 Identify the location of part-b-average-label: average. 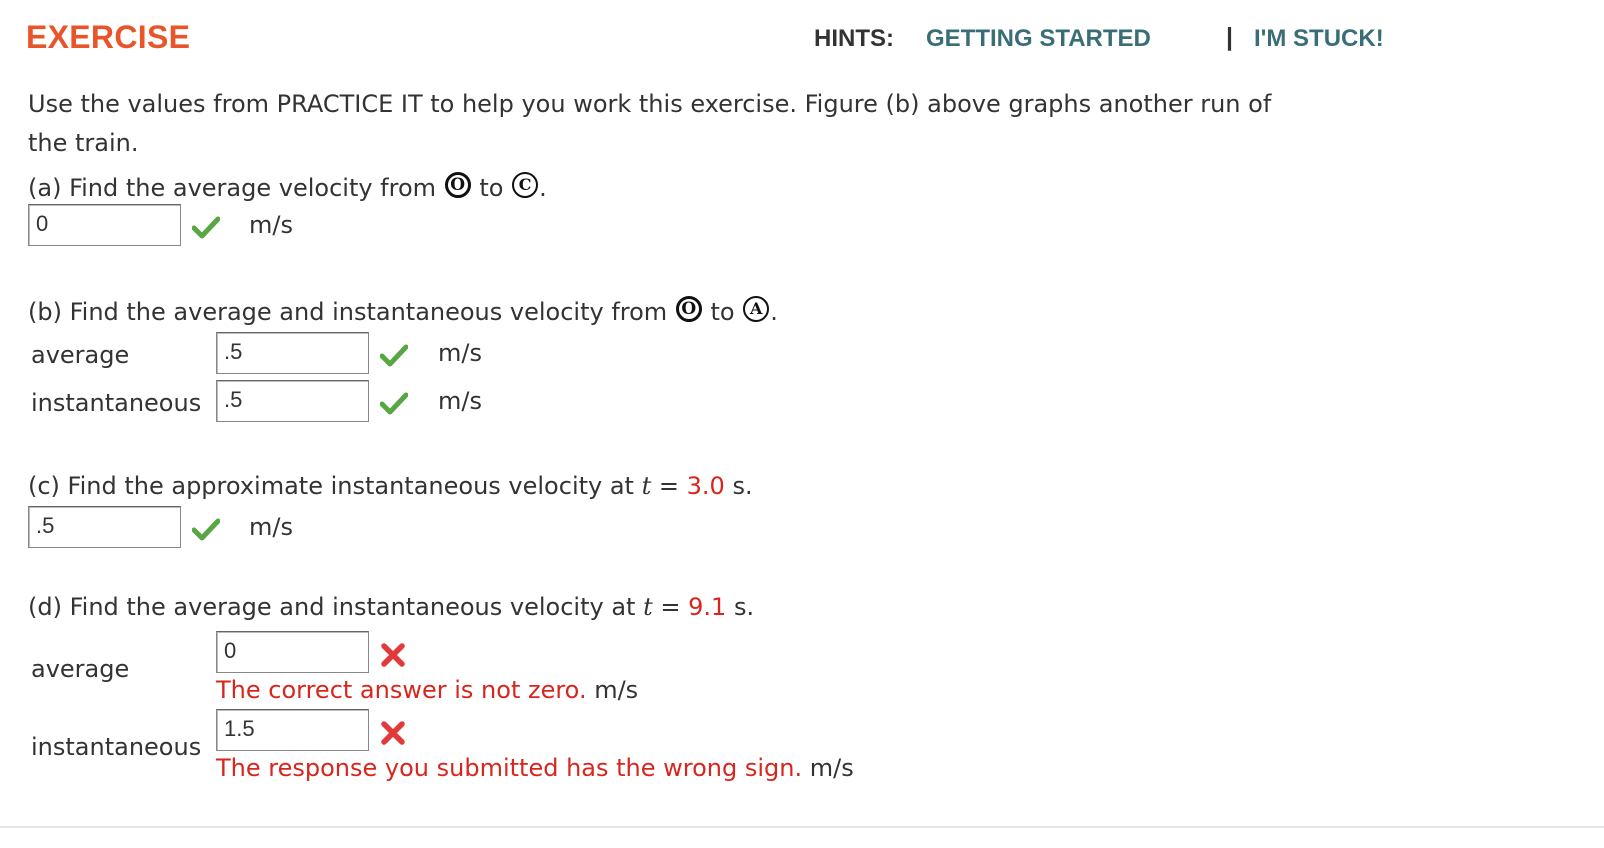
(80, 355).